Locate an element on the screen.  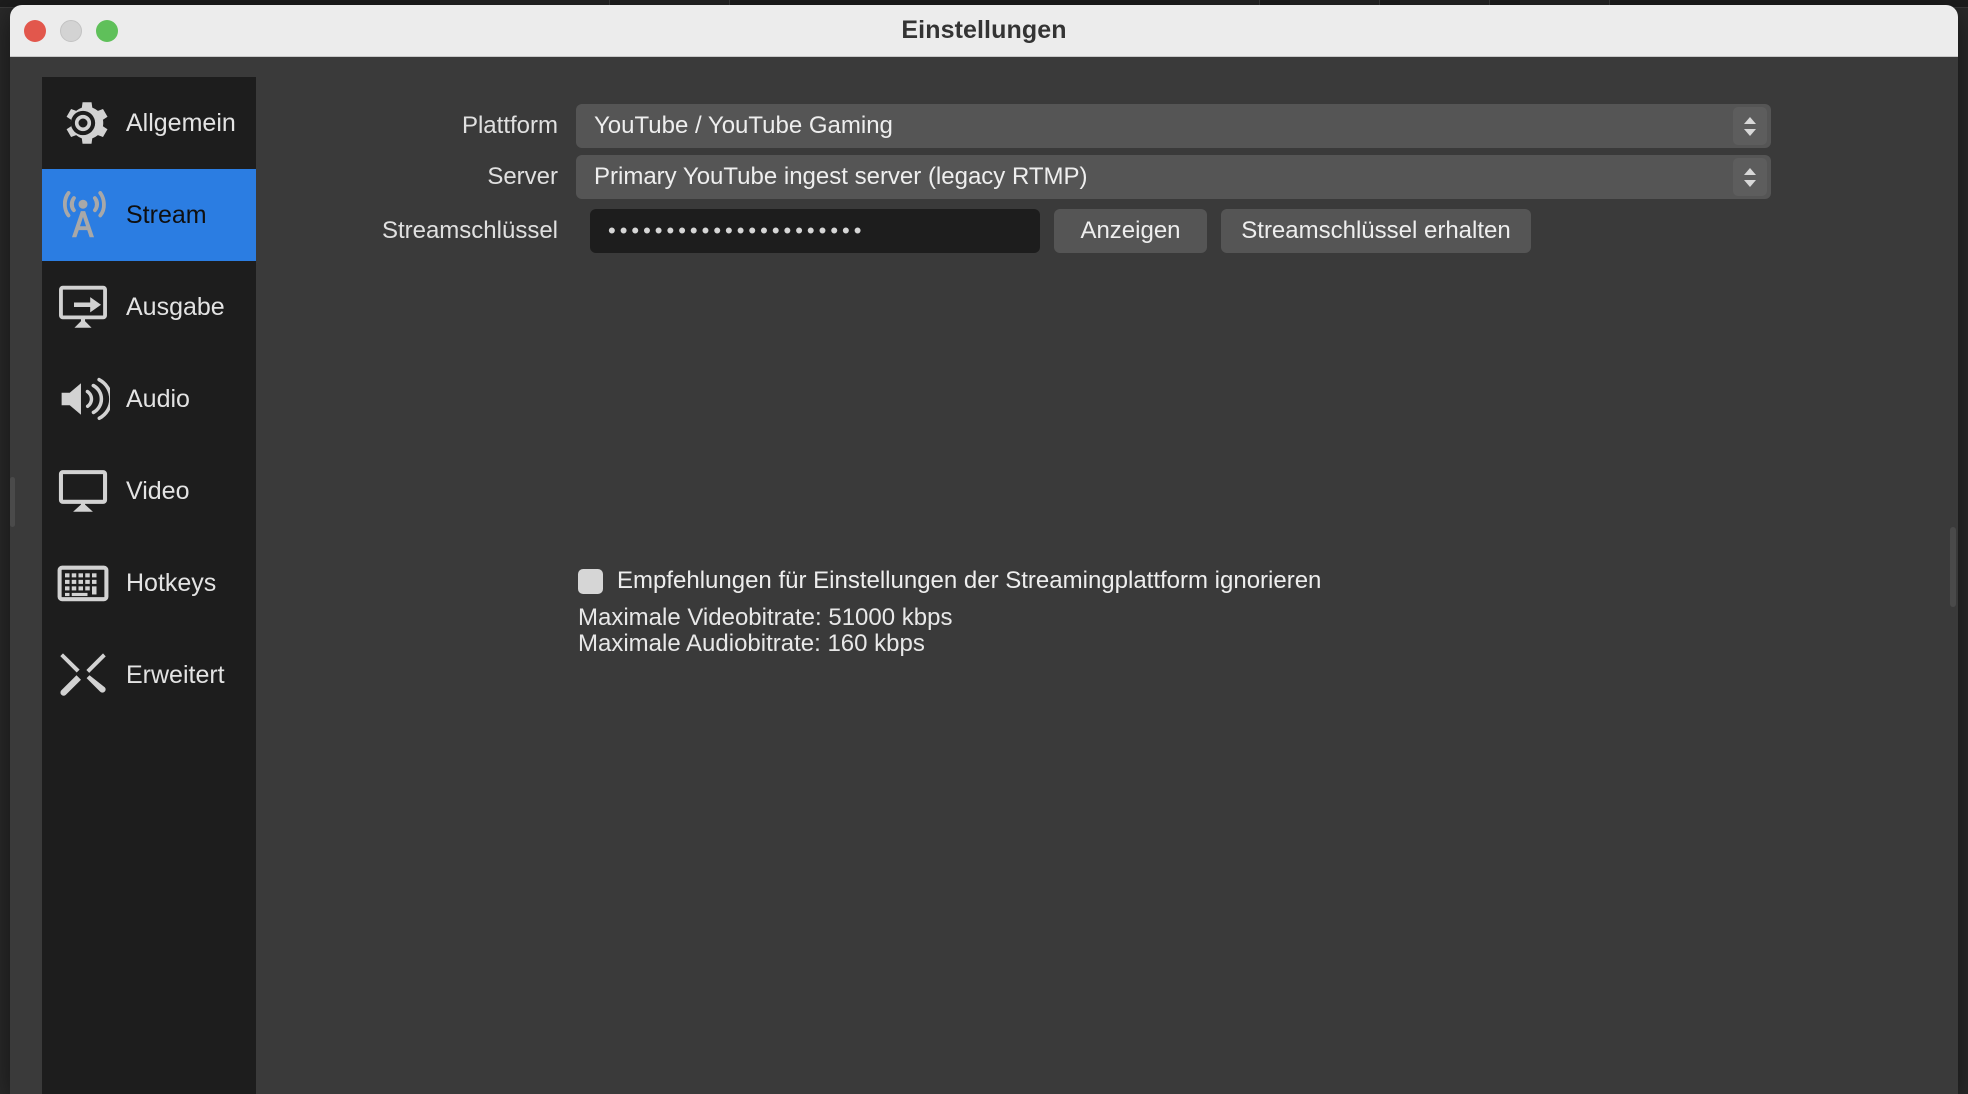
sidebar-item-video: Video is located at coordinates (149, 491).